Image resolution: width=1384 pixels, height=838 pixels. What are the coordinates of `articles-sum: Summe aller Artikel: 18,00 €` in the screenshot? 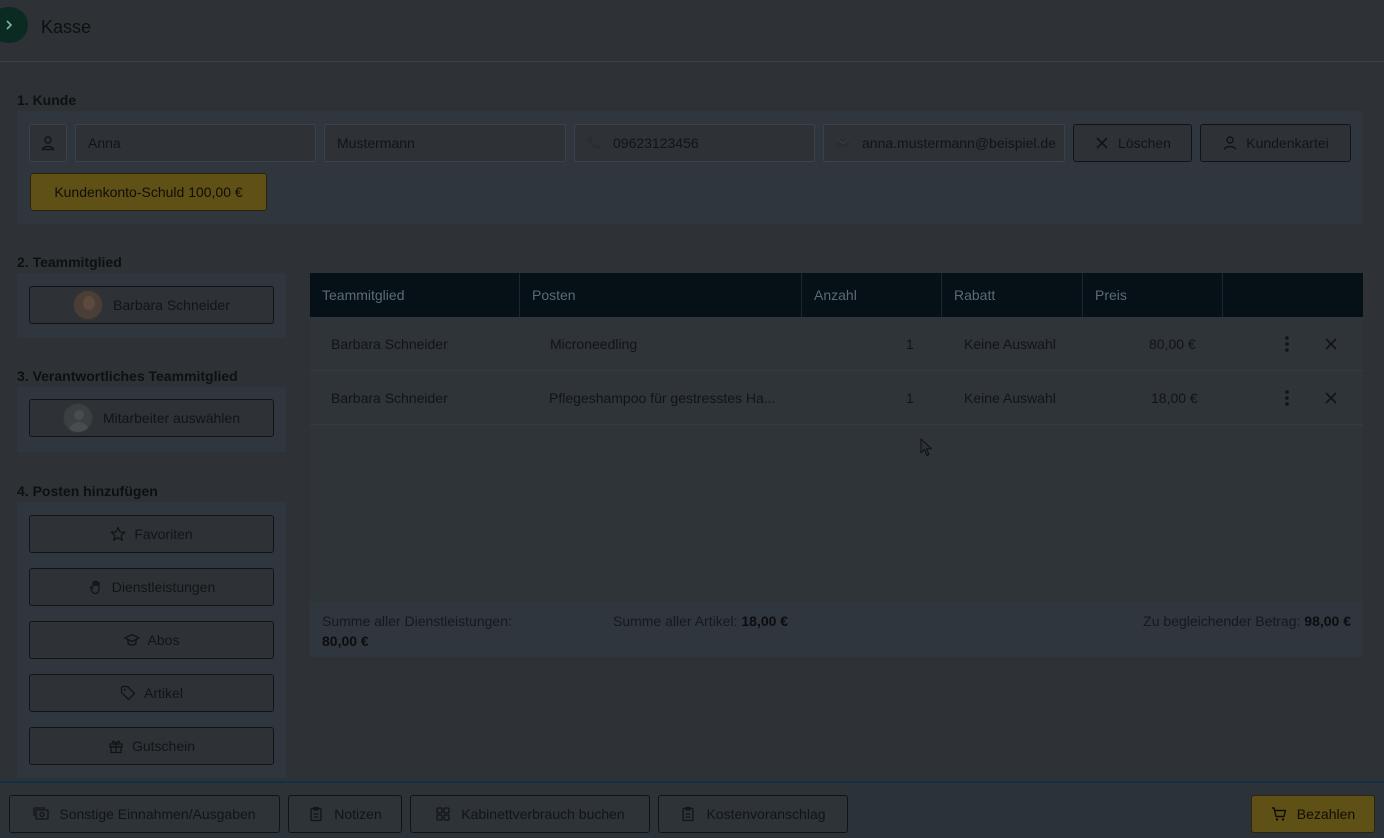 It's located at (700, 621).